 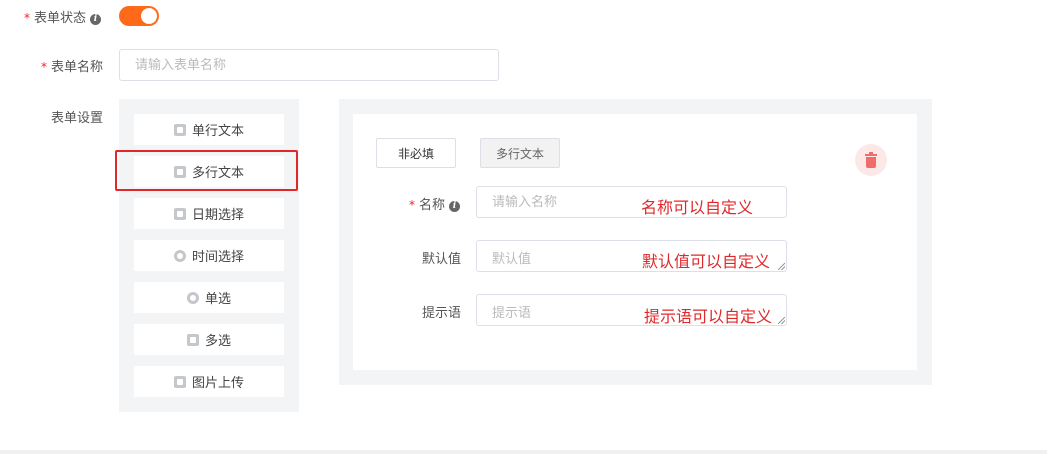 What do you see at coordinates (179, 255) in the screenshot?
I see `clock-icon` at bounding box center [179, 255].